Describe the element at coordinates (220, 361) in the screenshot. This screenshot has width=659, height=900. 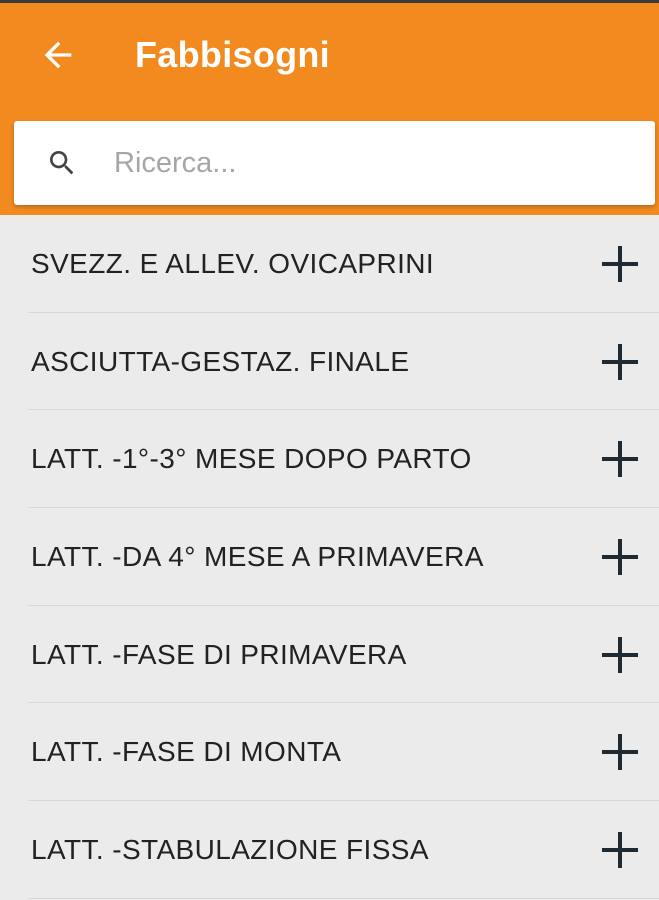
I see `list-item-label: ASCIUTTA-GESTAZ. FINALE` at that location.